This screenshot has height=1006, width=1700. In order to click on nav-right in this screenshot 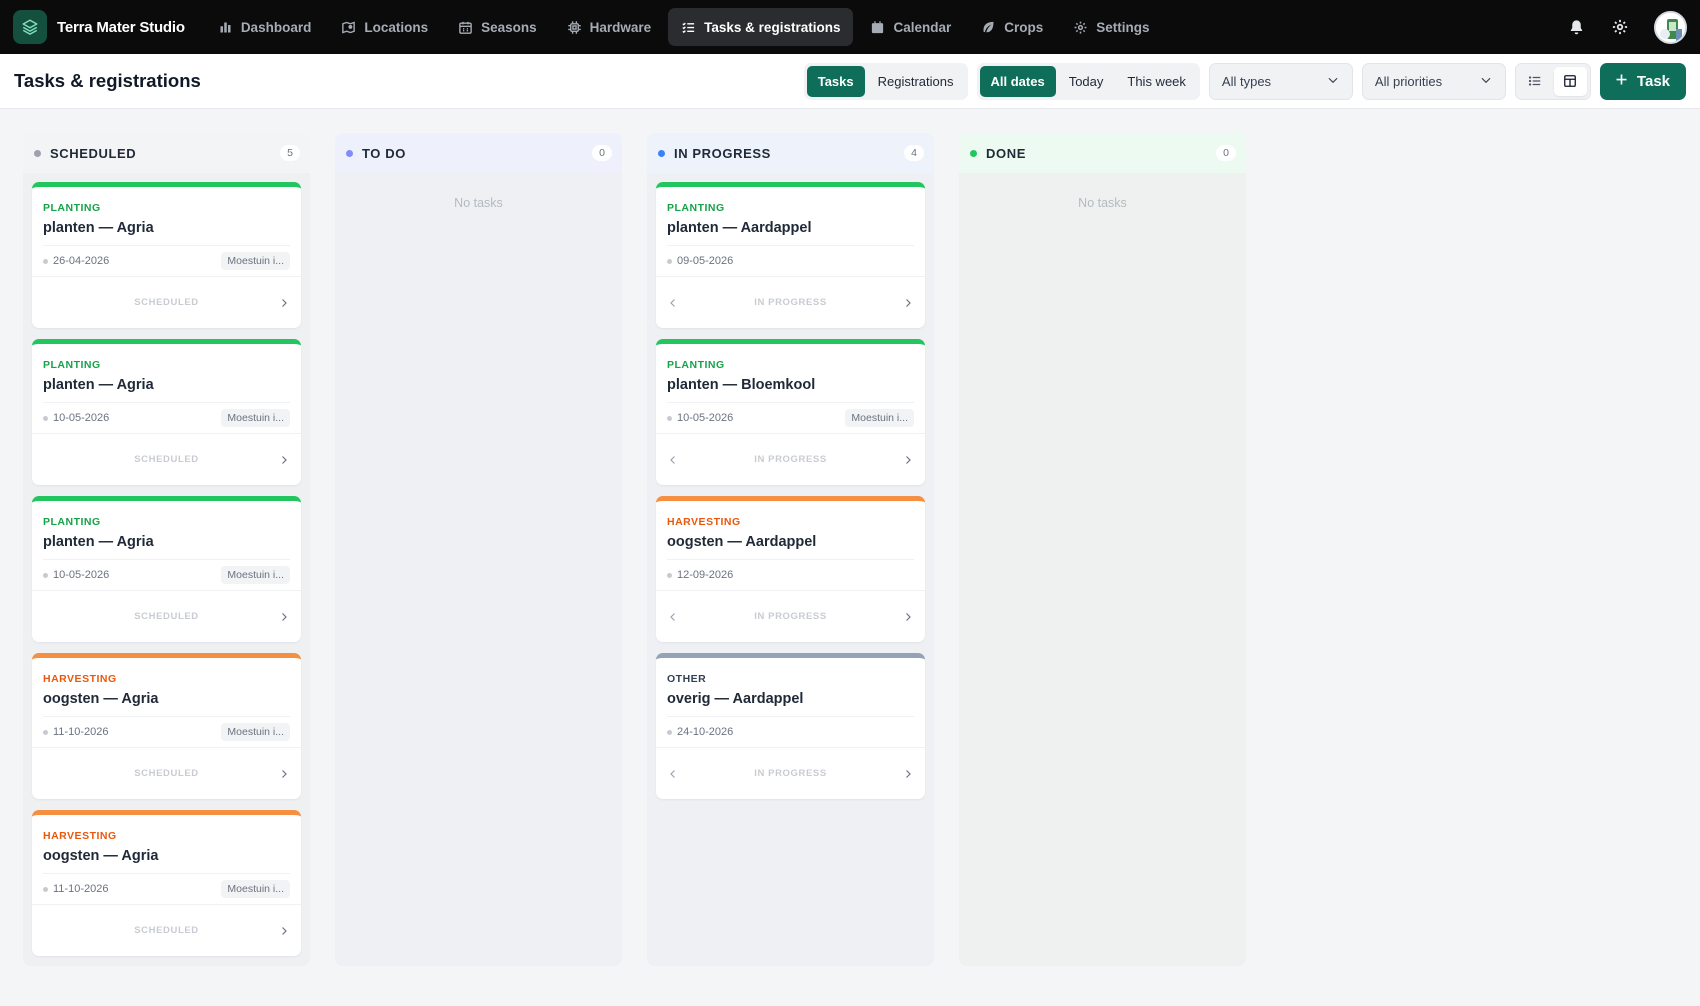, I will do `click(1626, 27)`.